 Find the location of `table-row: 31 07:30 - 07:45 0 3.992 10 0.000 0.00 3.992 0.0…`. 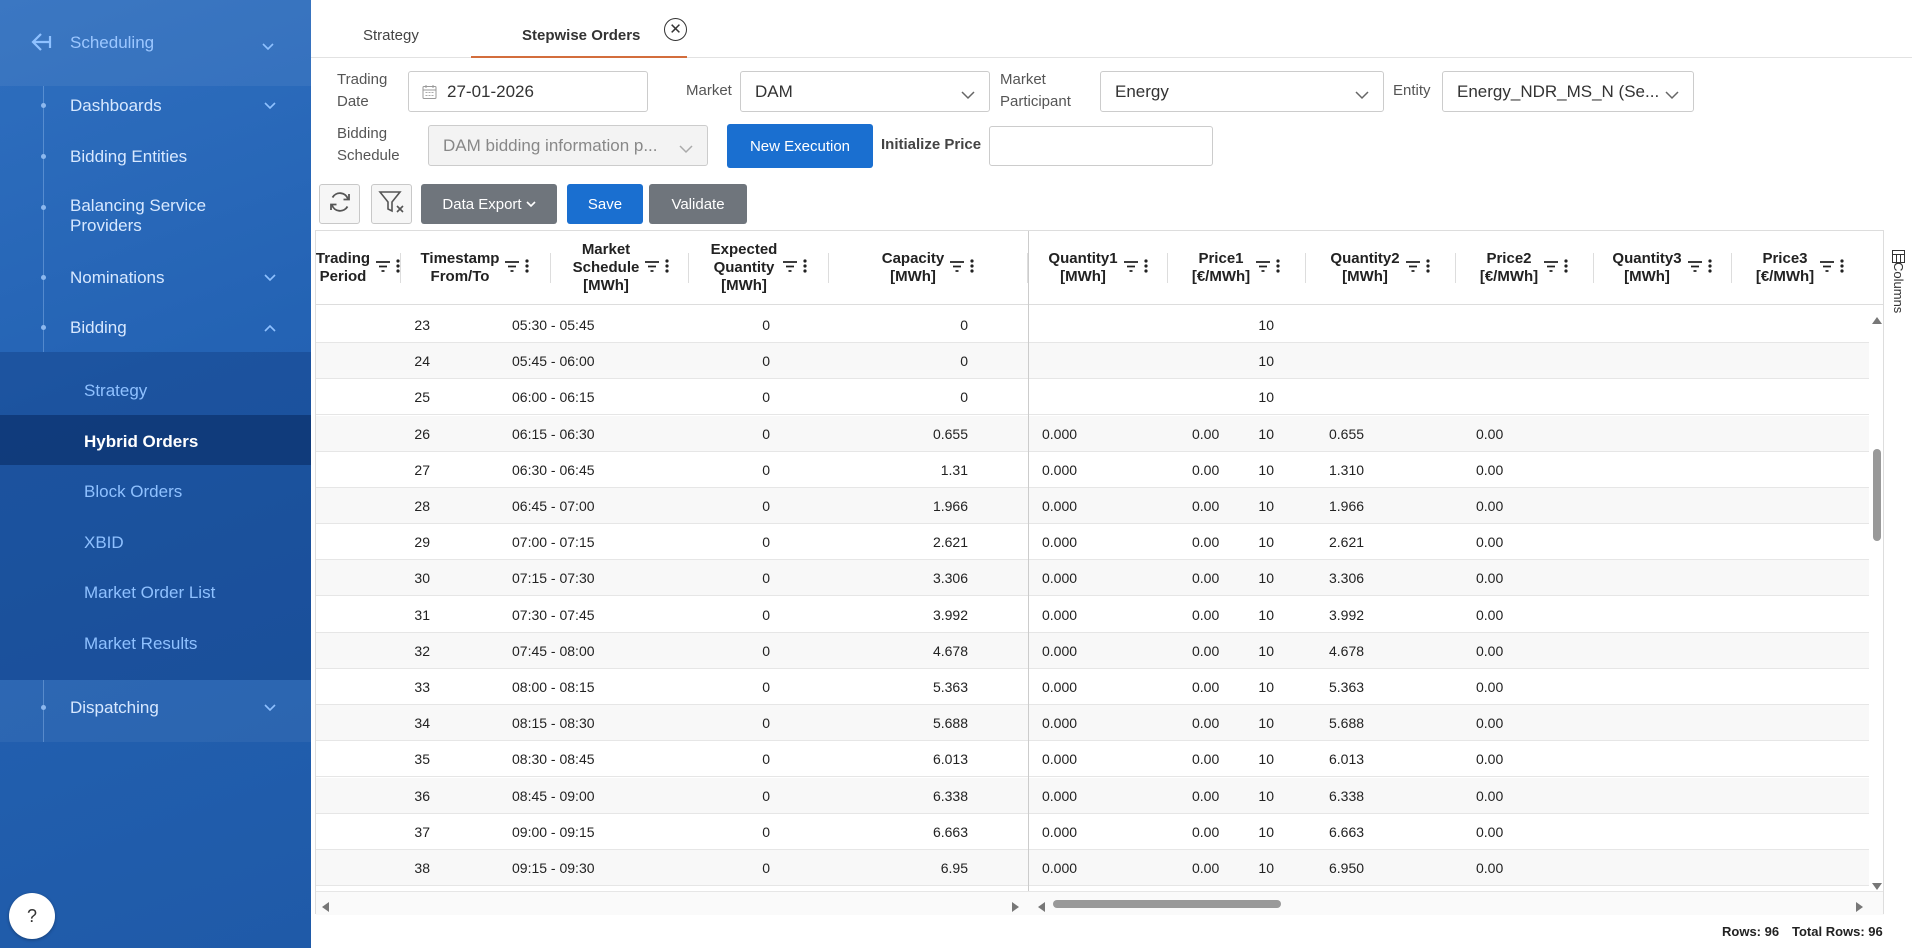

table-row: 31 07:30 - 07:45 0 3.992 10 0.000 0.00 3.992 0.0… is located at coordinates (1092, 615).